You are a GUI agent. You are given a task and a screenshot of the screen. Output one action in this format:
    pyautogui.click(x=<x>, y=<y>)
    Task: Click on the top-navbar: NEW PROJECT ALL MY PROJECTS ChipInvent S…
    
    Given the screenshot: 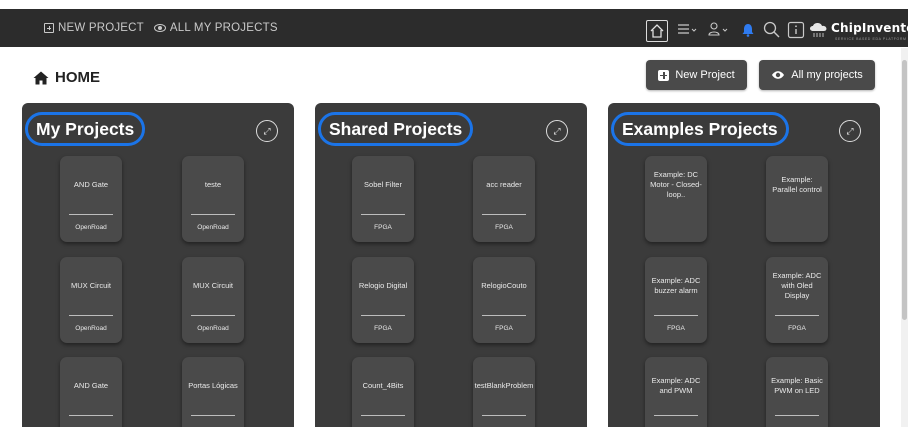 What is the action you would take?
    pyautogui.click(x=454, y=28)
    